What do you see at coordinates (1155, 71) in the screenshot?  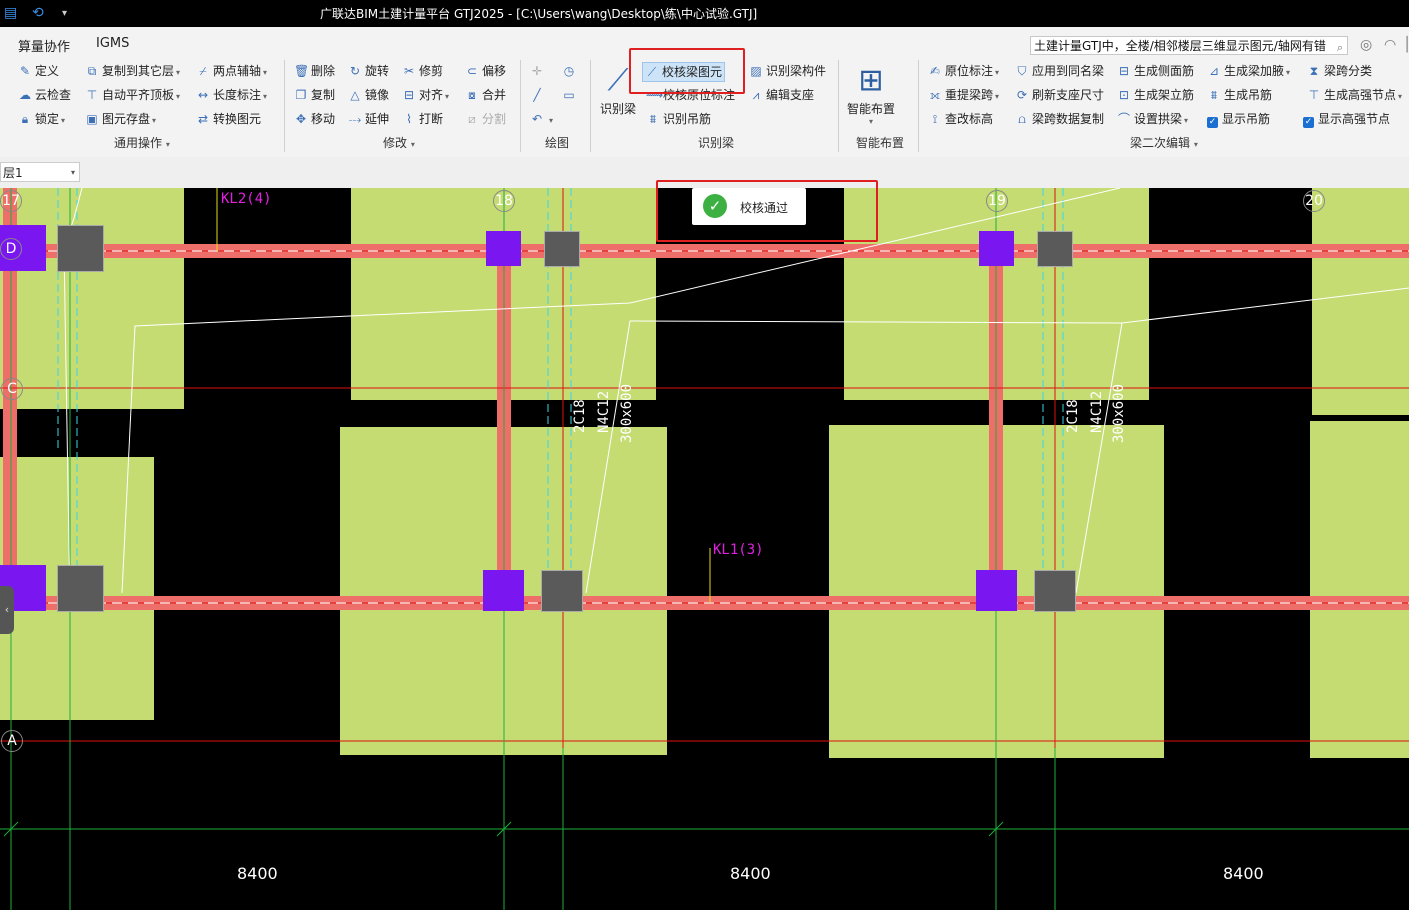 I see `gen-side-rebar-button: ⊟ 生成侧面筋` at bounding box center [1155, 71].